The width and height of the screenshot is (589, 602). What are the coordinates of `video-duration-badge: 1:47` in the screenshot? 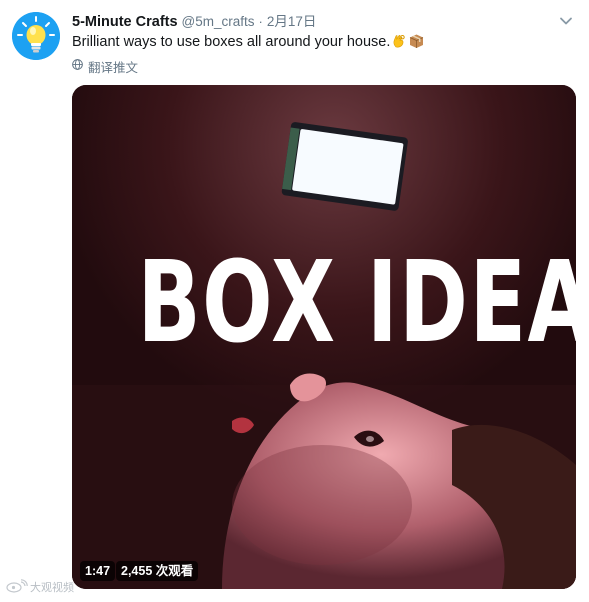 It's located at (98, 571).